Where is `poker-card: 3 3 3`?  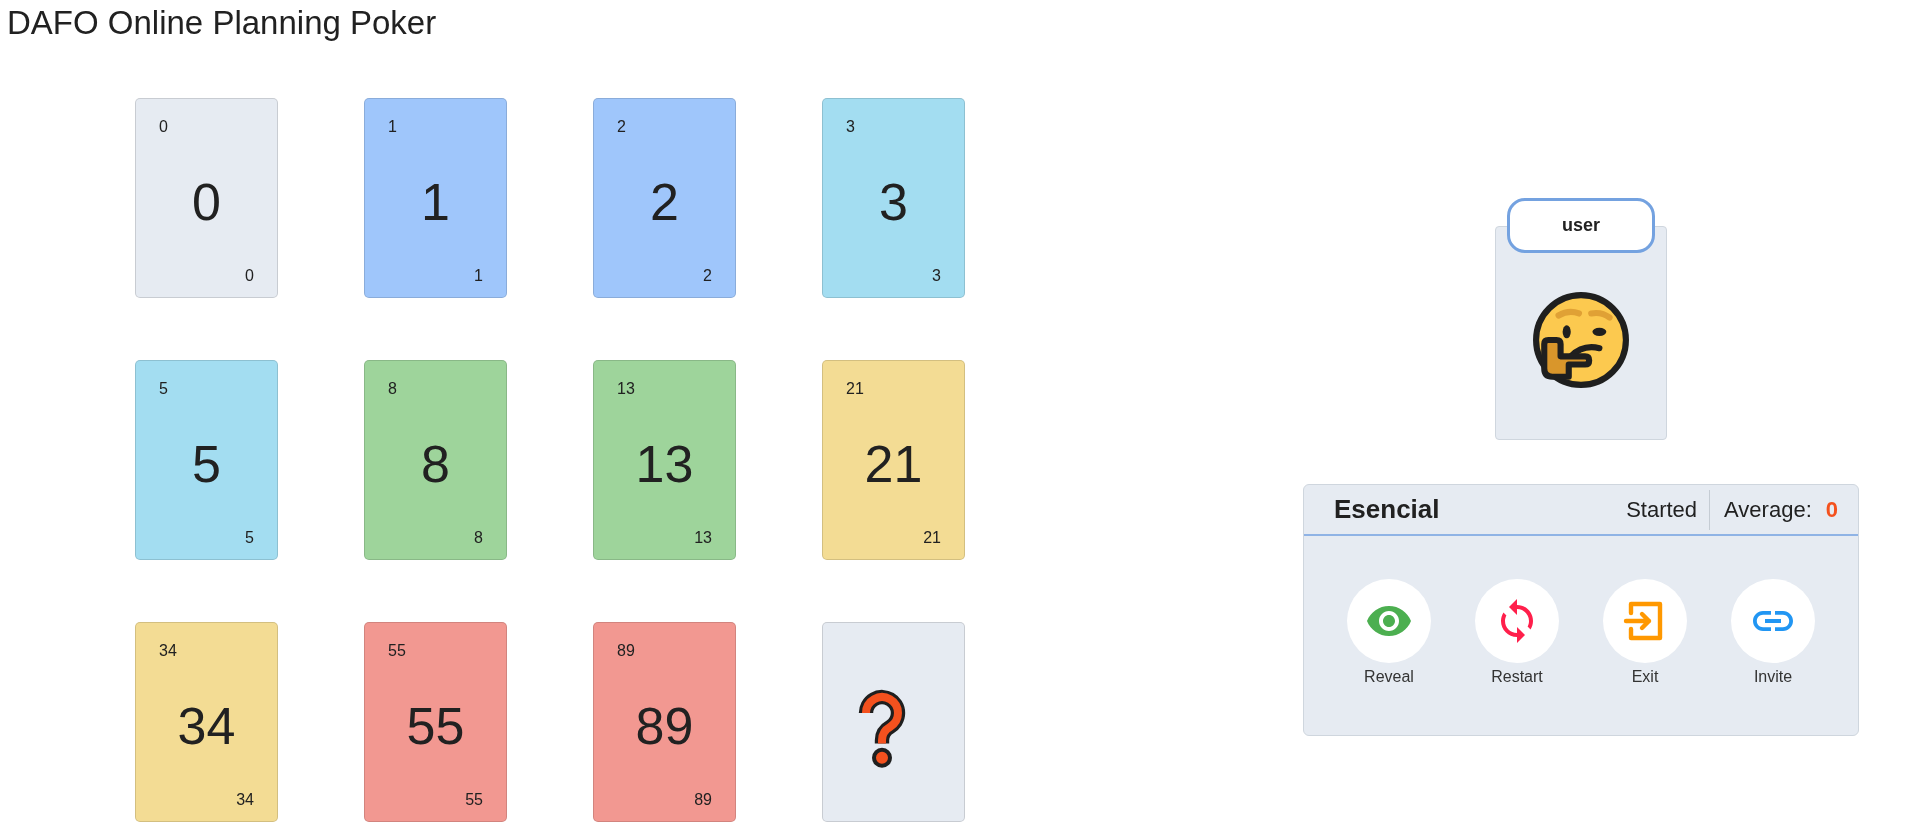 poker-card: 3 3 3 is located at coordinates (893, 198).